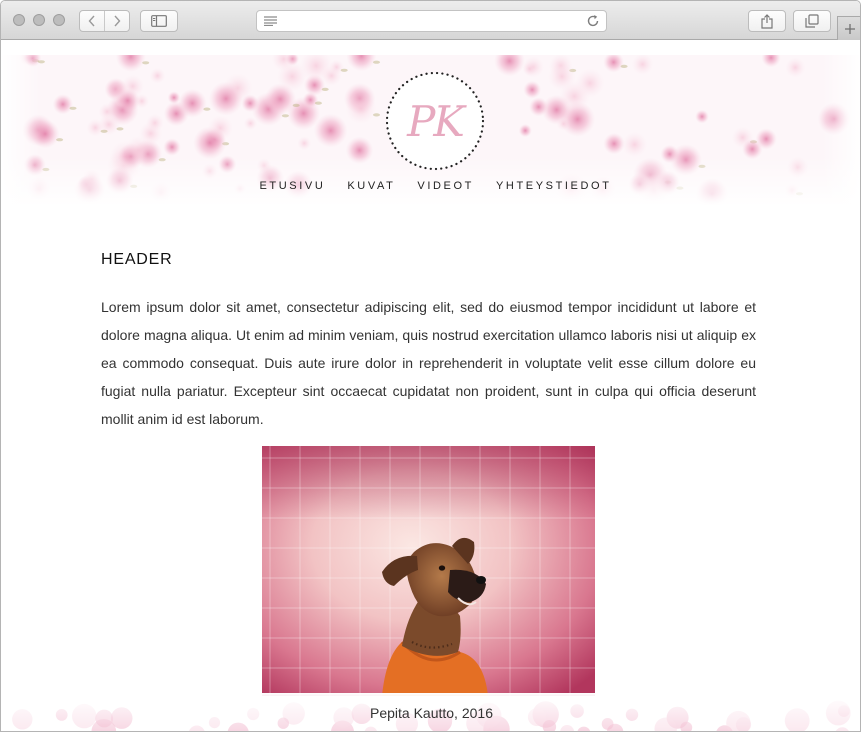 This screenshot has width=861, height=732. I want to click on article-header: HEADER, so click(137, 259).